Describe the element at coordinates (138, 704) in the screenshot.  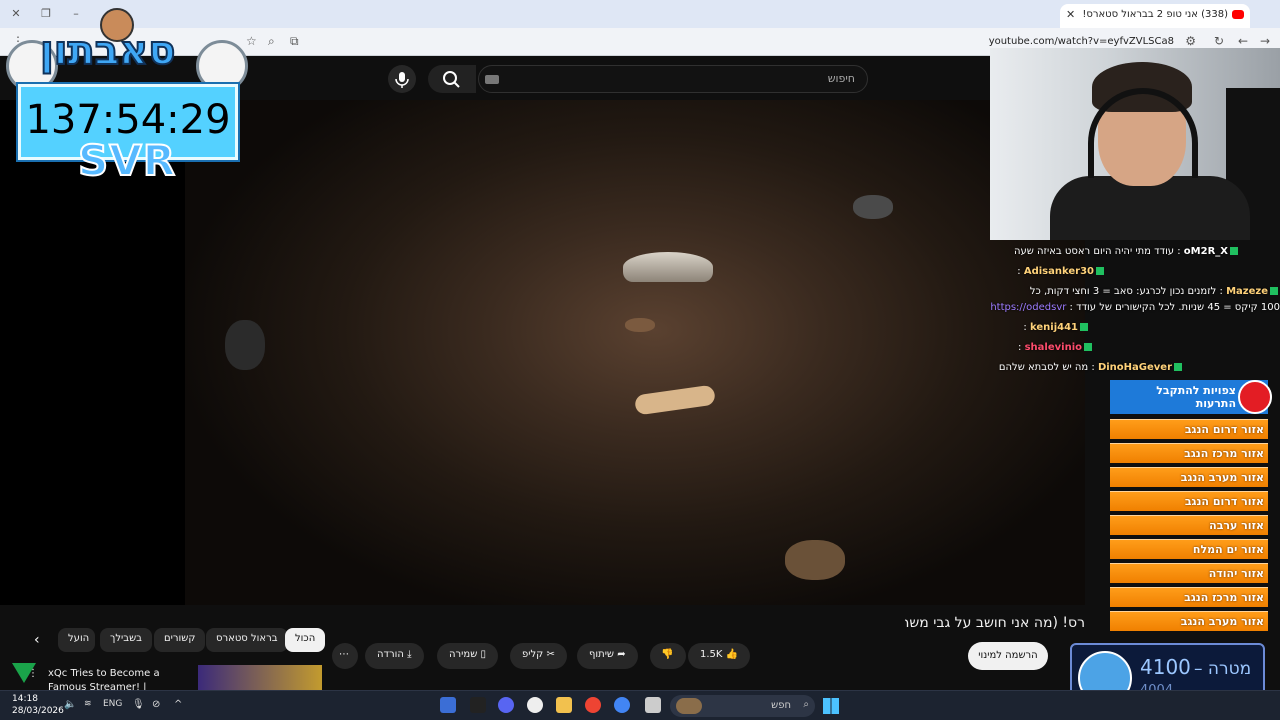
I see `mic-icon: 🎙` at that location.